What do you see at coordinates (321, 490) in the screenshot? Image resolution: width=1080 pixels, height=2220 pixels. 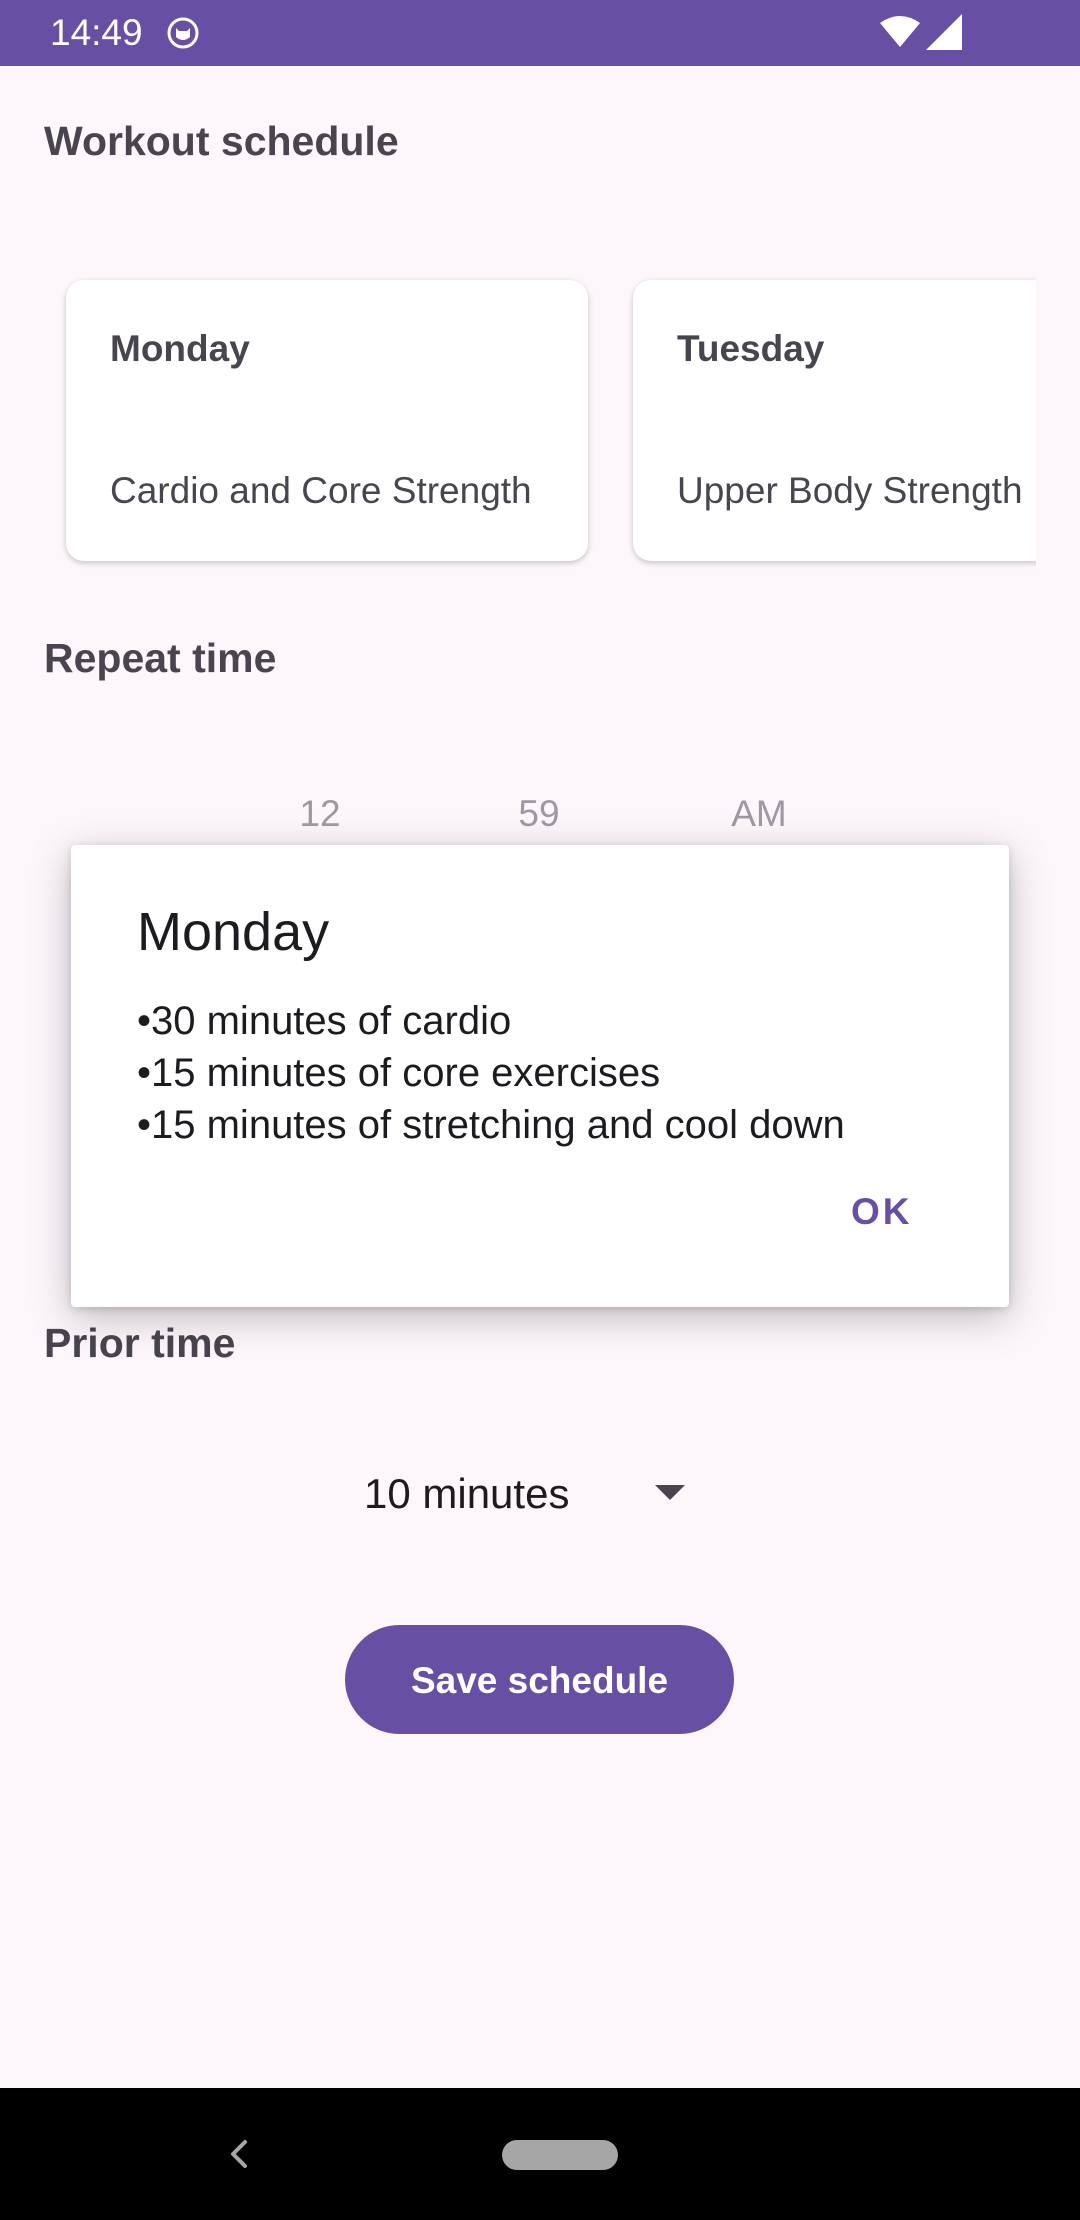 I see `card-description: Cardio and Core Strength` at bounding box center [321, 490].